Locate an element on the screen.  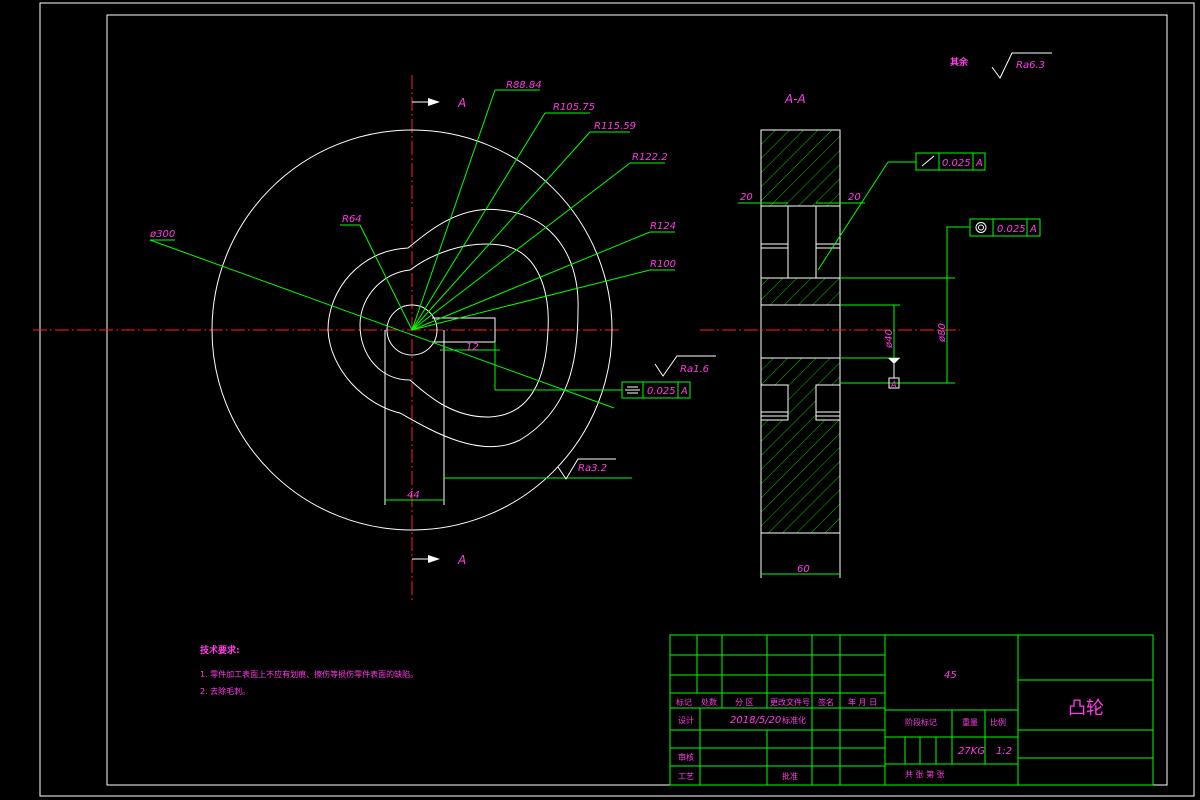
section-arrow-bottom: A is located at coordinates (439, 560).